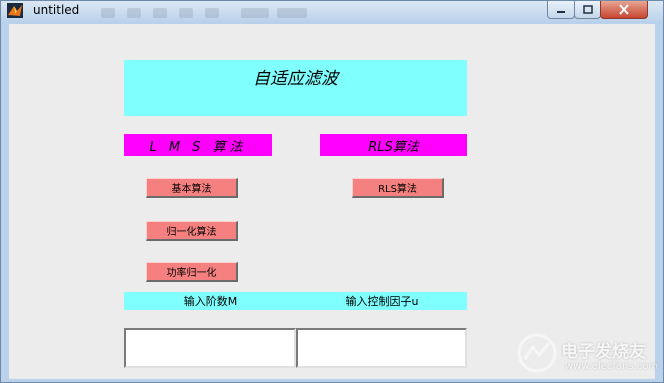  What do you see at coordinates (612, 366) in the screenshot?
I see `watermark-url: www.elecfans.com` at bounding box center [612, 366].